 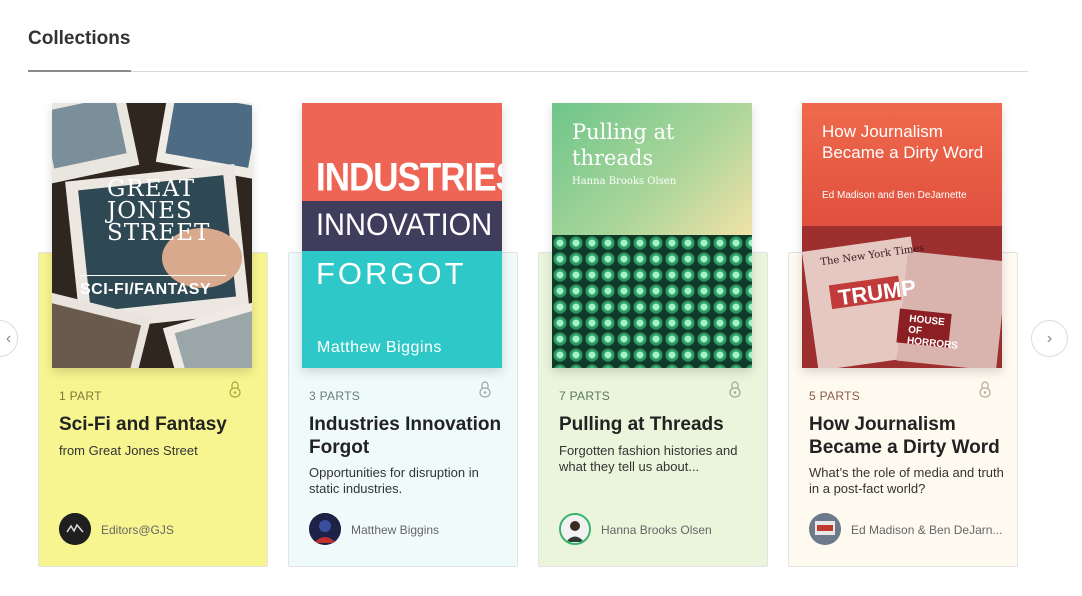 What do you see at coordinates (391, 273) in the screenshot?
I see `cover-line: FORGOT` at bounding box center [391, 273].